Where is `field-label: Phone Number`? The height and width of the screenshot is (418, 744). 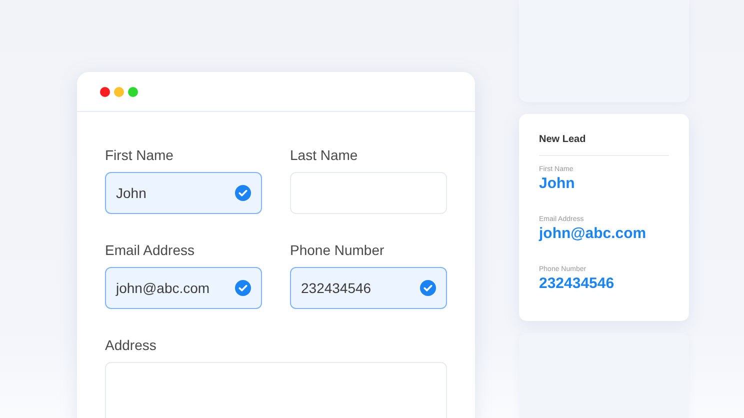 field-label: Phone Number is located at coordinates (338, 250).